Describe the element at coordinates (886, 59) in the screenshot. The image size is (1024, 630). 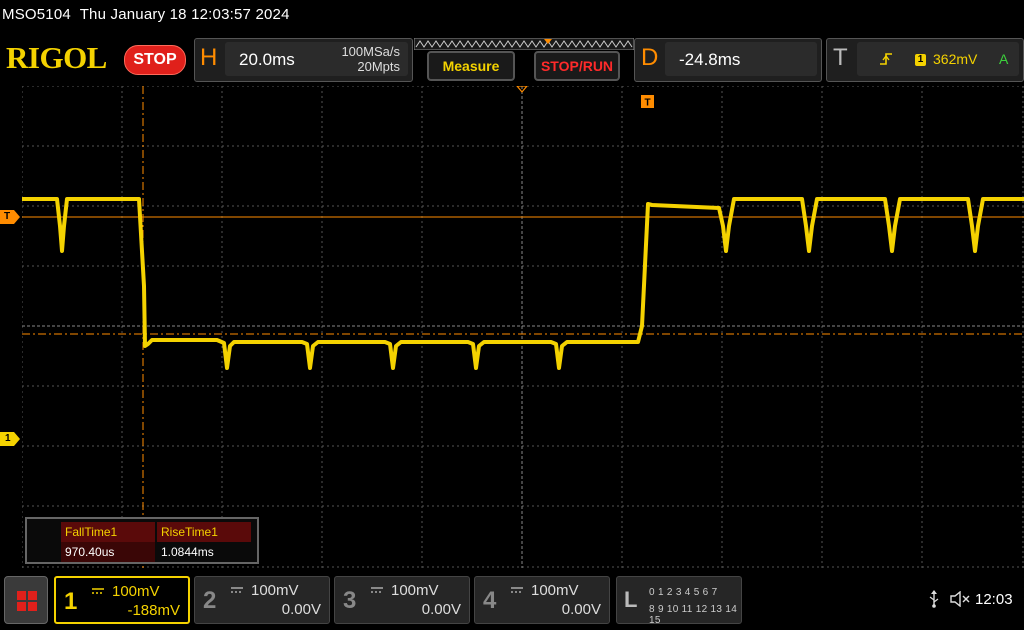
I see `rising-edge-icon` at that location.